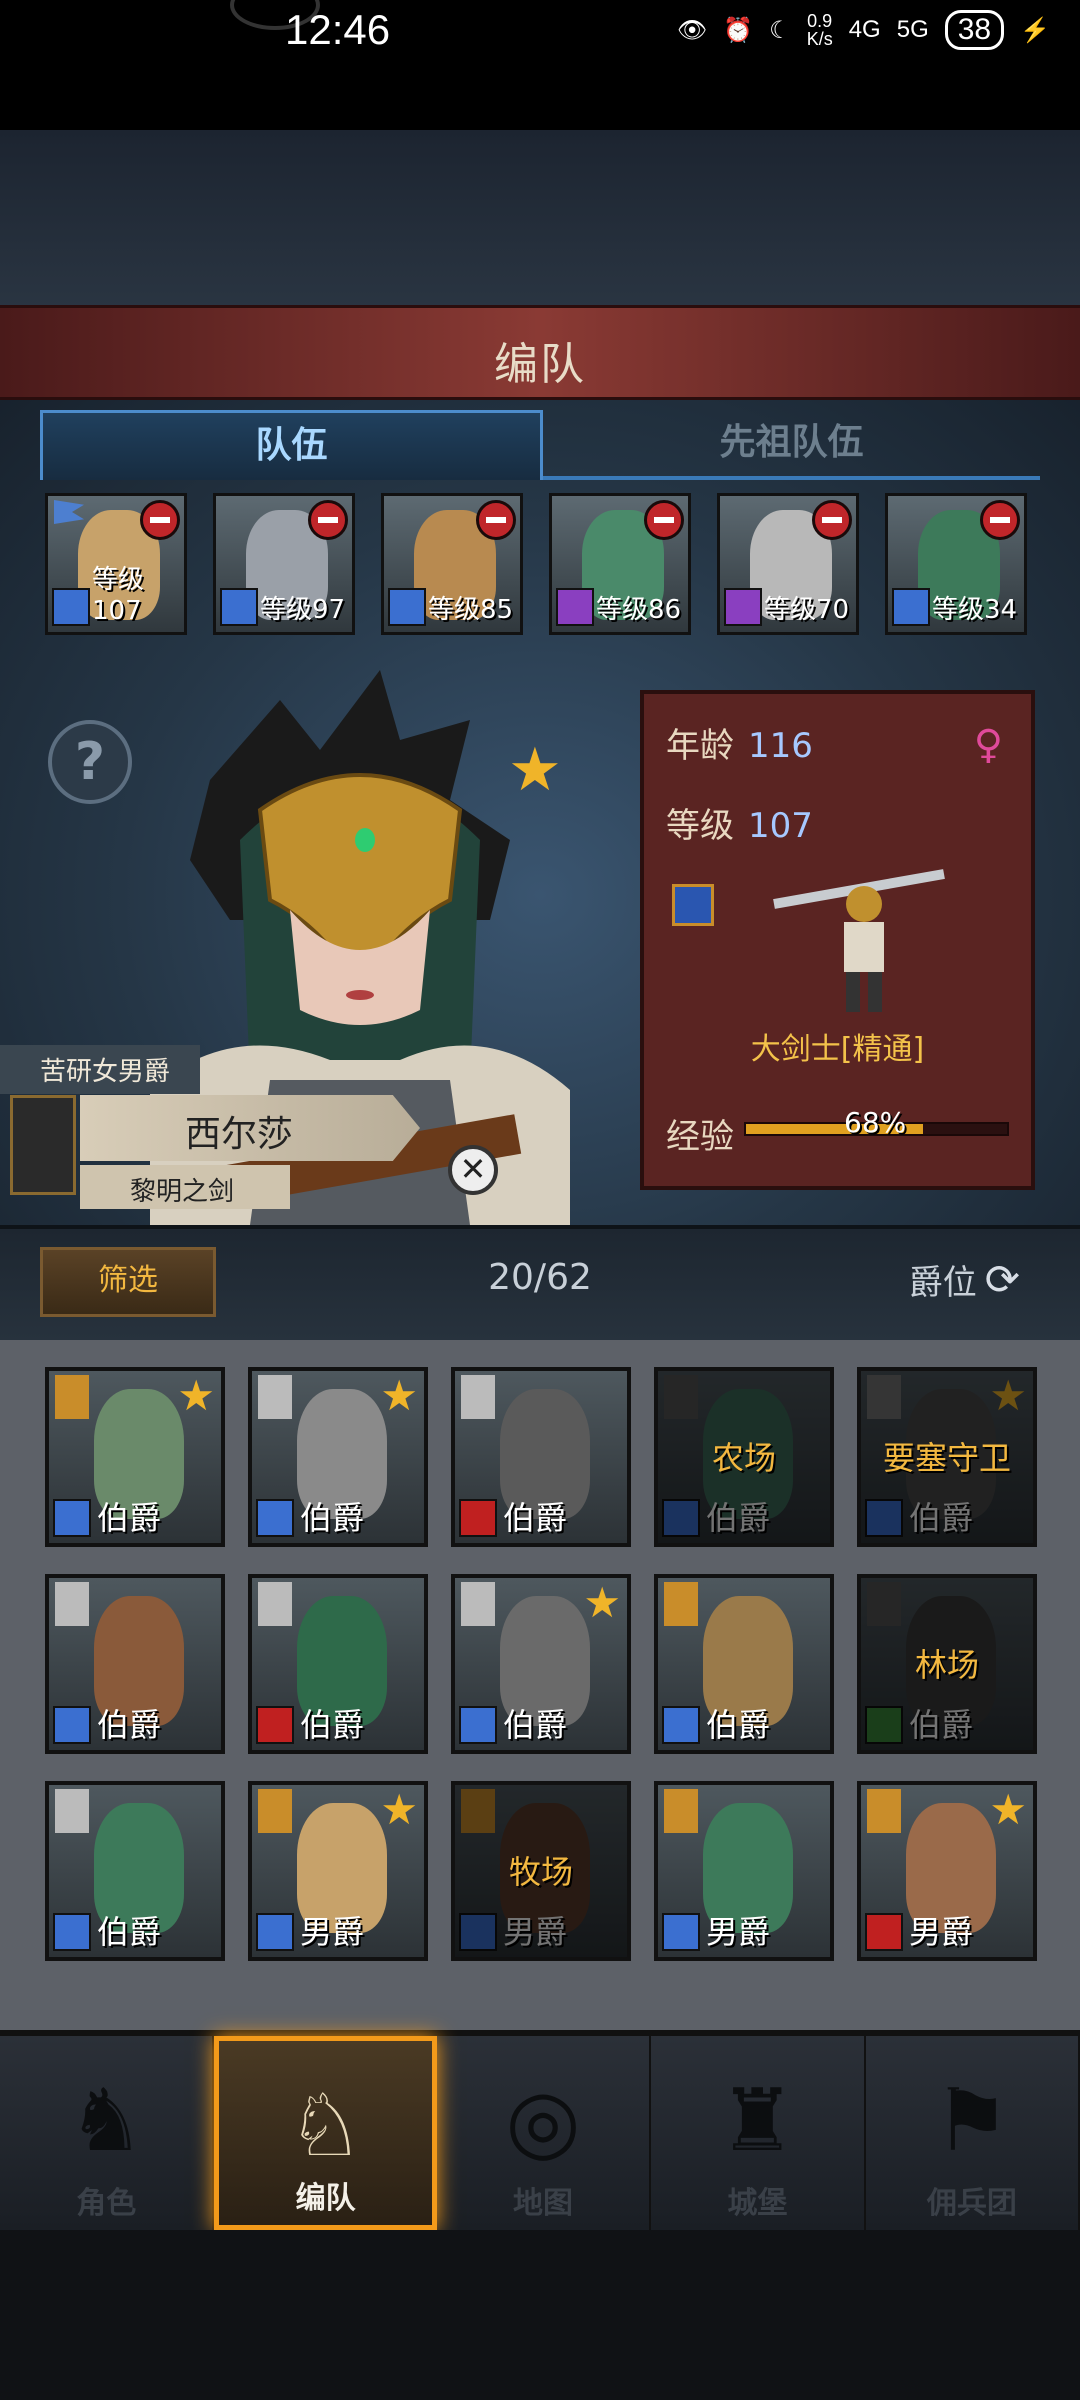 The image size is (1080, 2400). I want to click on assignment-label: 要塞守卫, so click(946, 1458).